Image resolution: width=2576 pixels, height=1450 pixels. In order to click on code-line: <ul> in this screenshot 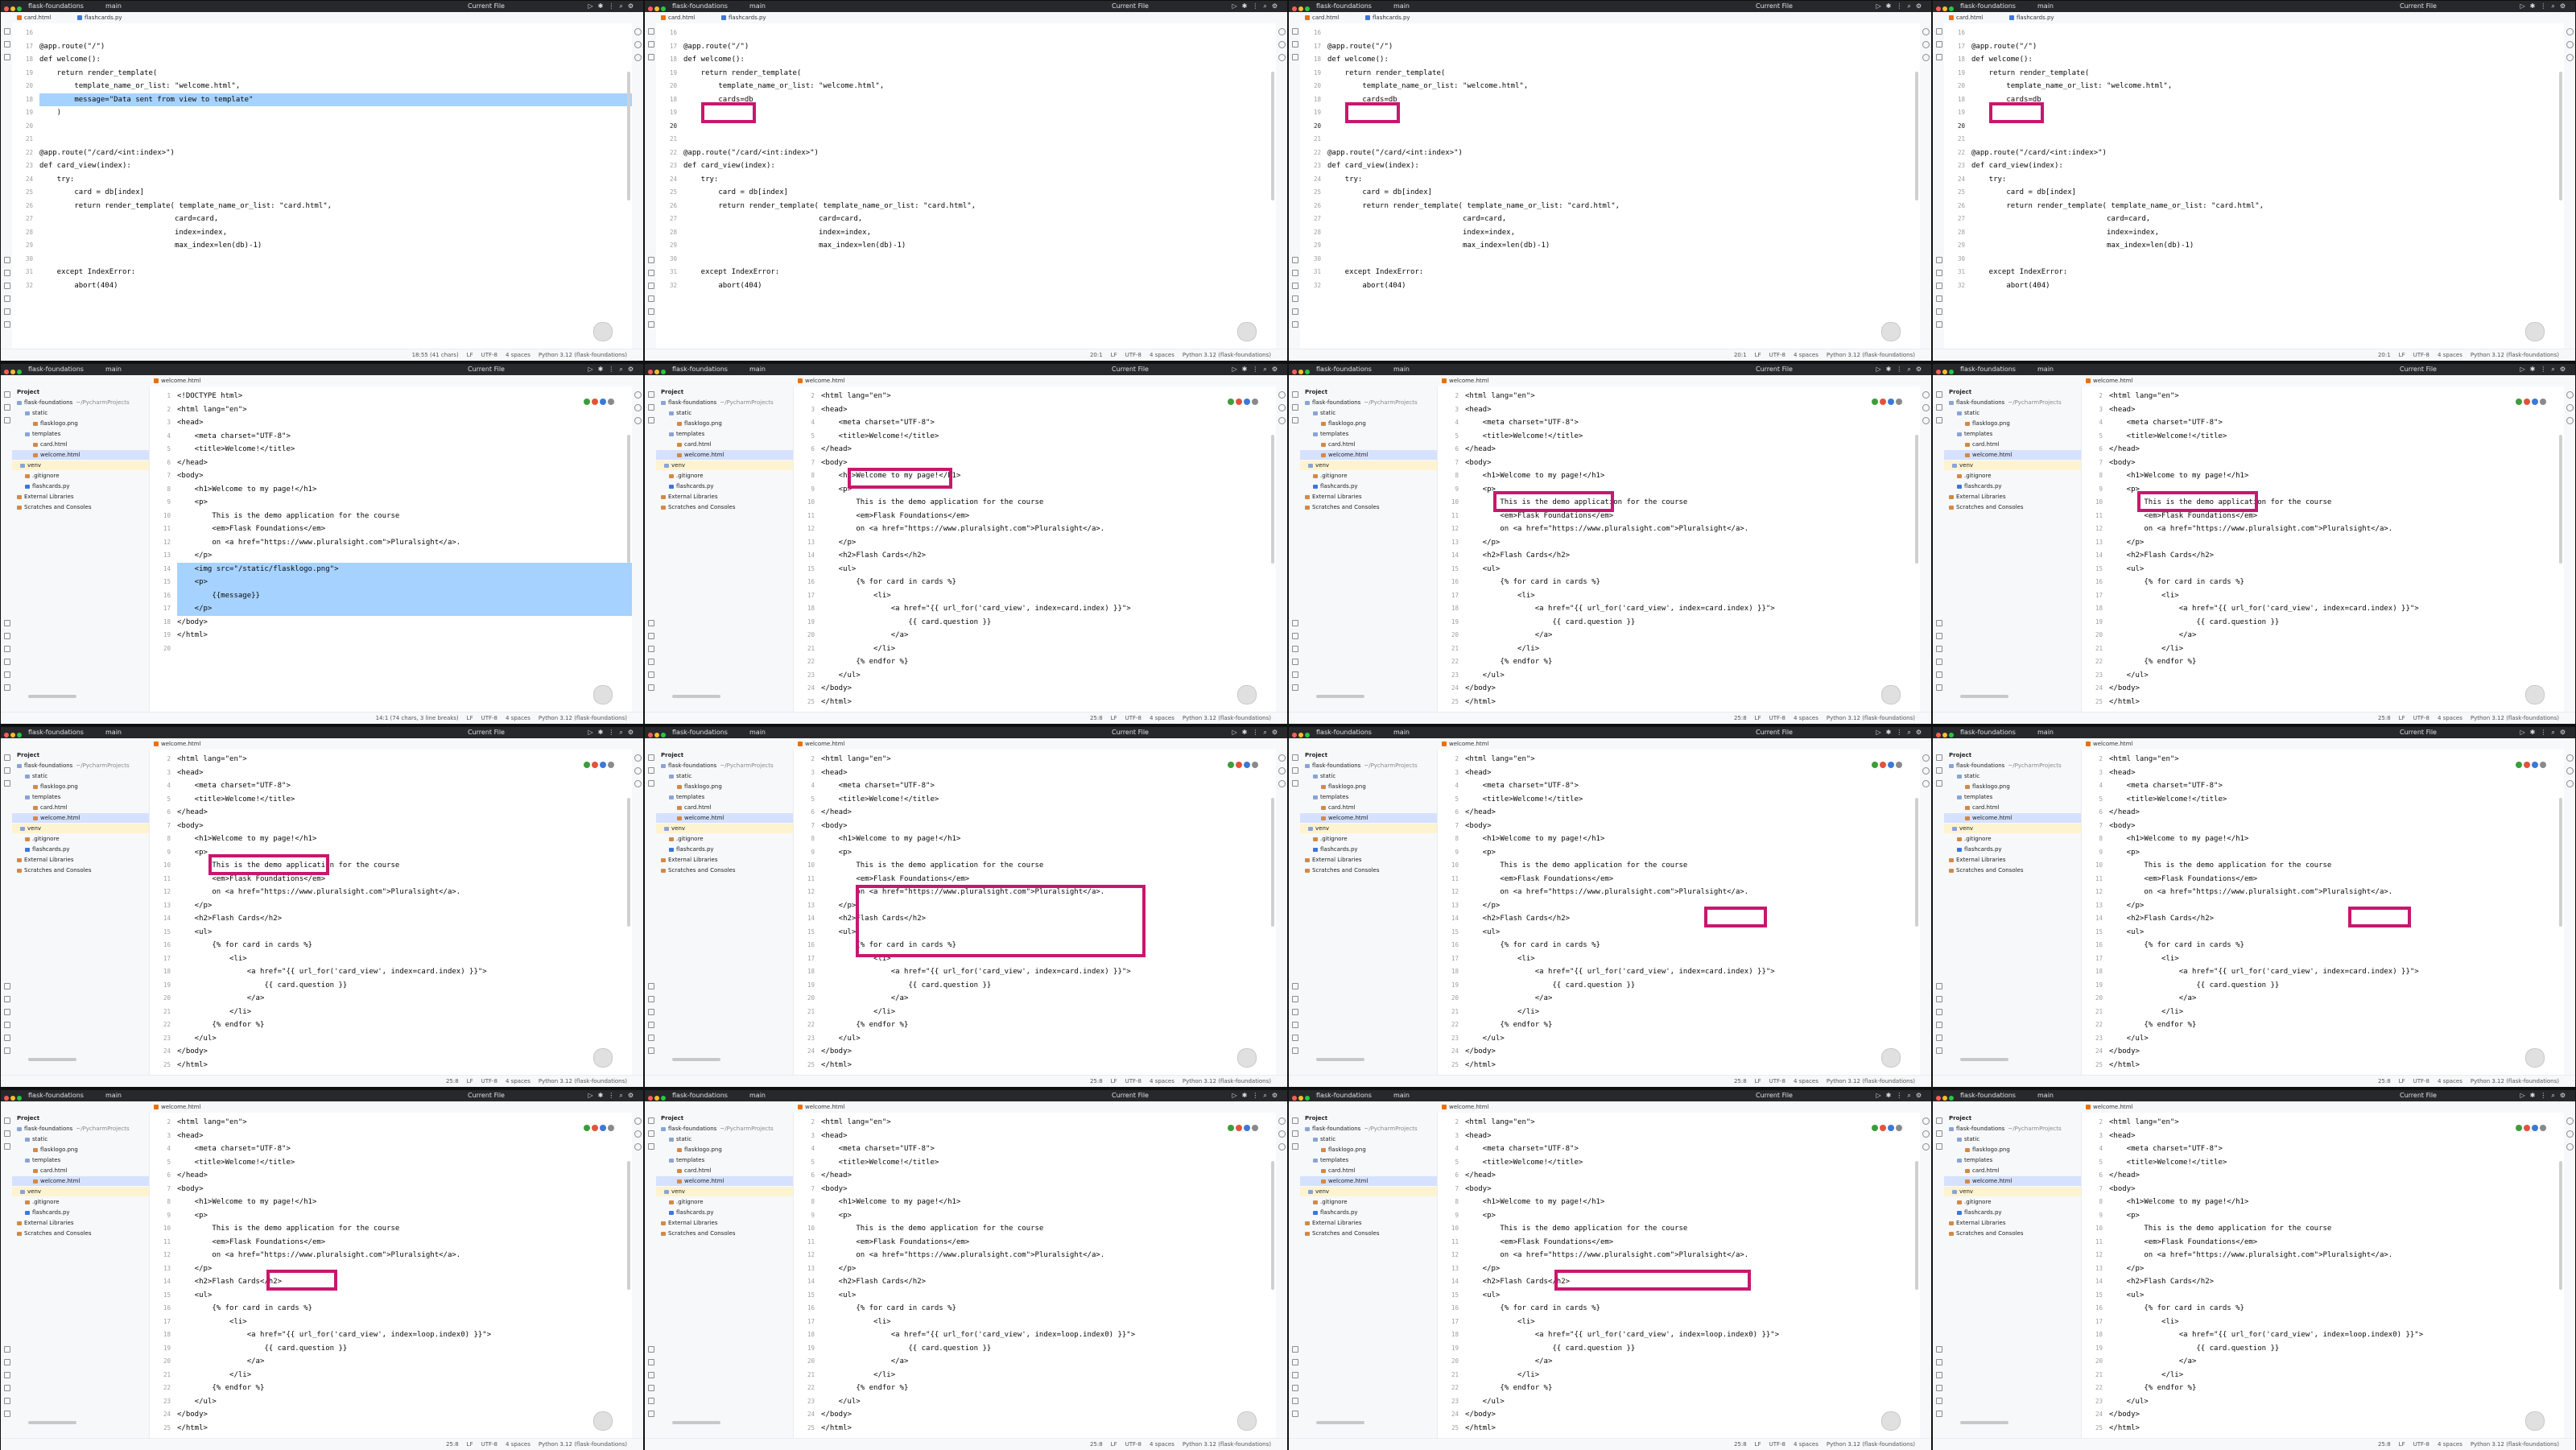, I will do `click(2127, 569)`.